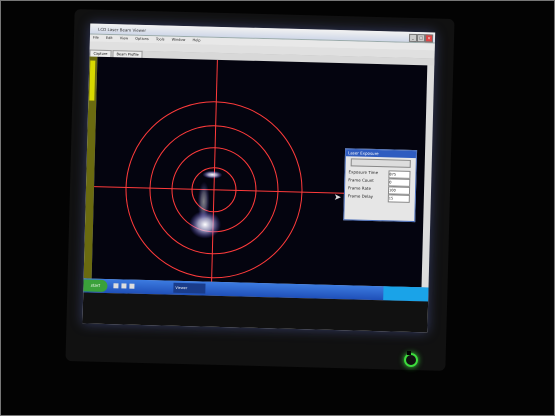 Image resolution: width=555 pixels, height=416 pixels. What do you see at coordinates (92, 80) in the screenshot?
I see `intensity-gauge` at bounding box center [92, 80].